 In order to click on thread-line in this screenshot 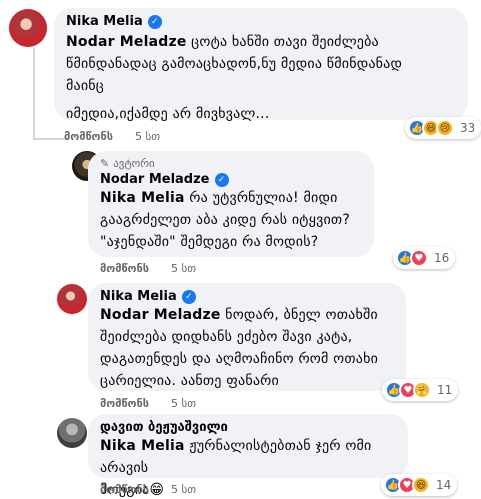, I will do `click(34, 93)`.